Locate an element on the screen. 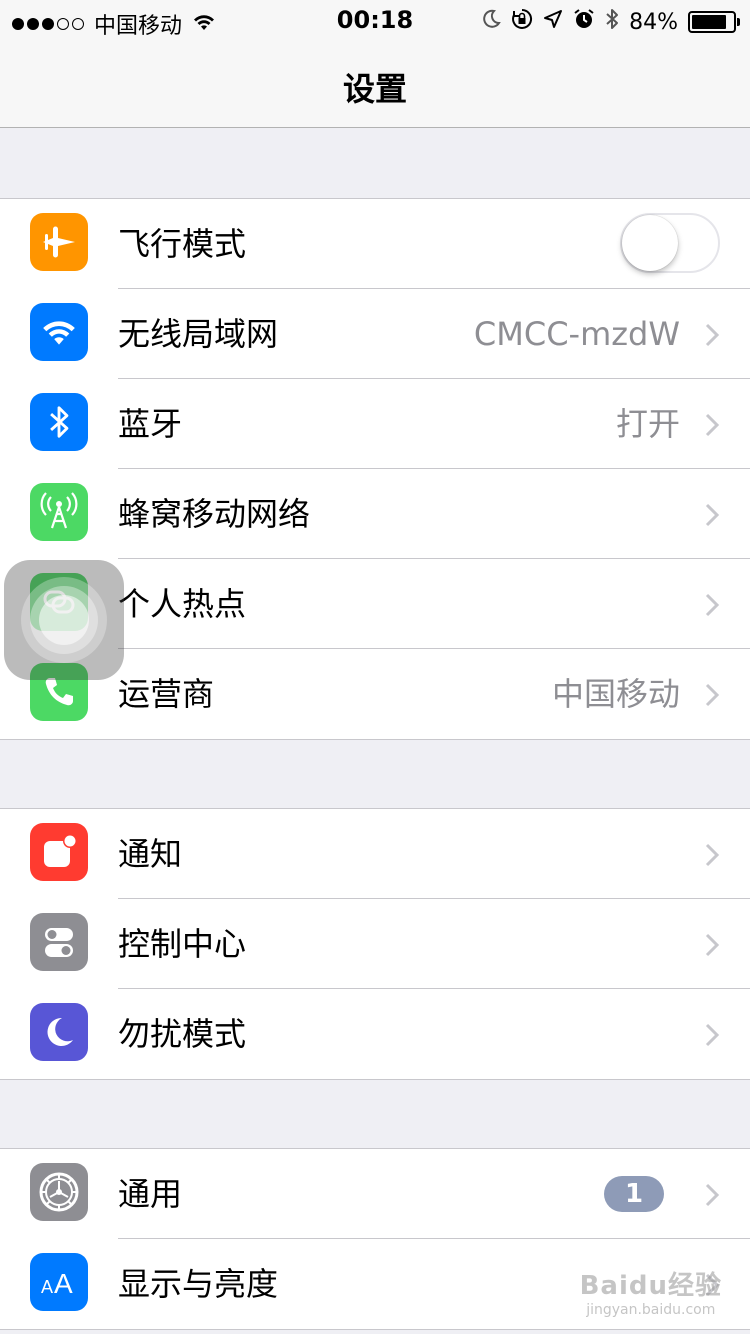 The width and height of the screenshot is (750, 1334). row-label: 飞行模式 is located at coordinates (182, 244).